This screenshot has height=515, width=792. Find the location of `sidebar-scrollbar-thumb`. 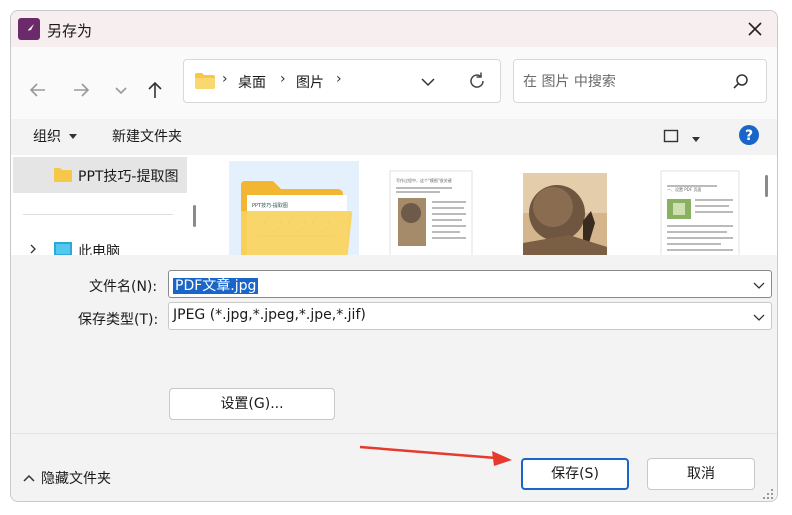

sidebar-scrollbar-thumb is located at coordinates (194, 216).